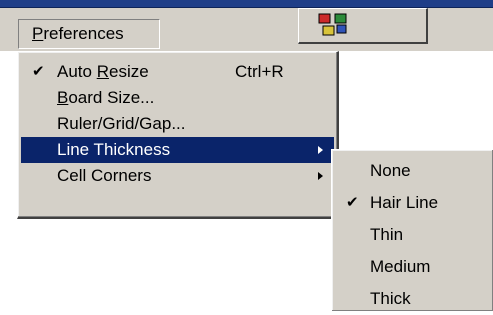 The height and width of the screenshot is (315, 493). What do you see at coordinates (246, 29) in the screenshot?
I see `menu-bar: Preferences` at bounding box center [246, 29].